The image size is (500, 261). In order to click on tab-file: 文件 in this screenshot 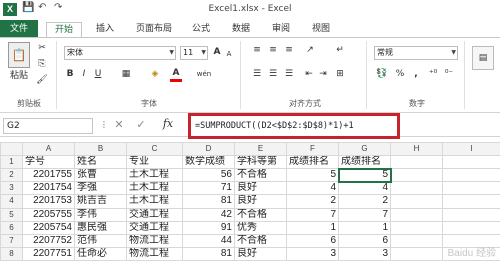, I will do `click(19, 29)`.